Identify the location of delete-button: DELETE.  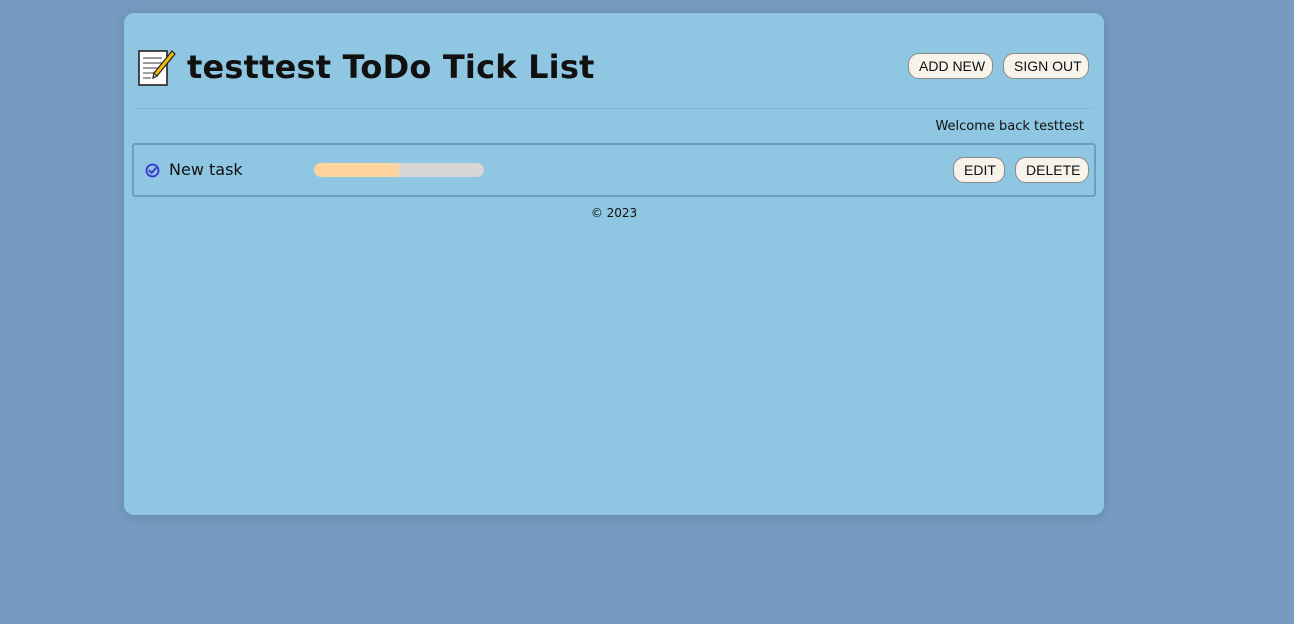
(1052, 170).